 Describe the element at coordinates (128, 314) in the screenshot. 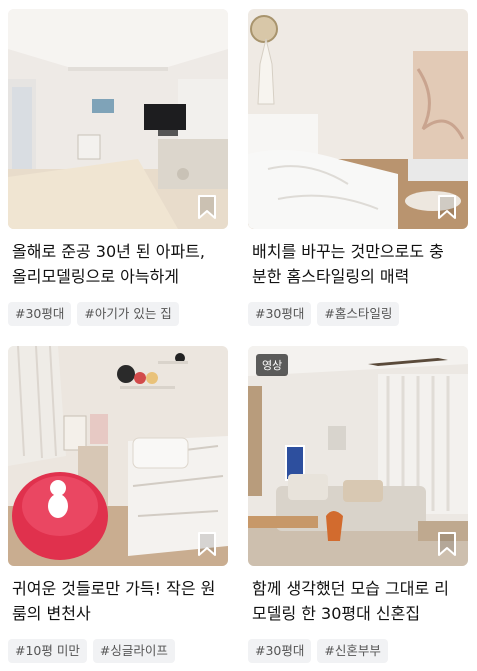

I see `tag-chip: #아기가 있는 집` at that location.